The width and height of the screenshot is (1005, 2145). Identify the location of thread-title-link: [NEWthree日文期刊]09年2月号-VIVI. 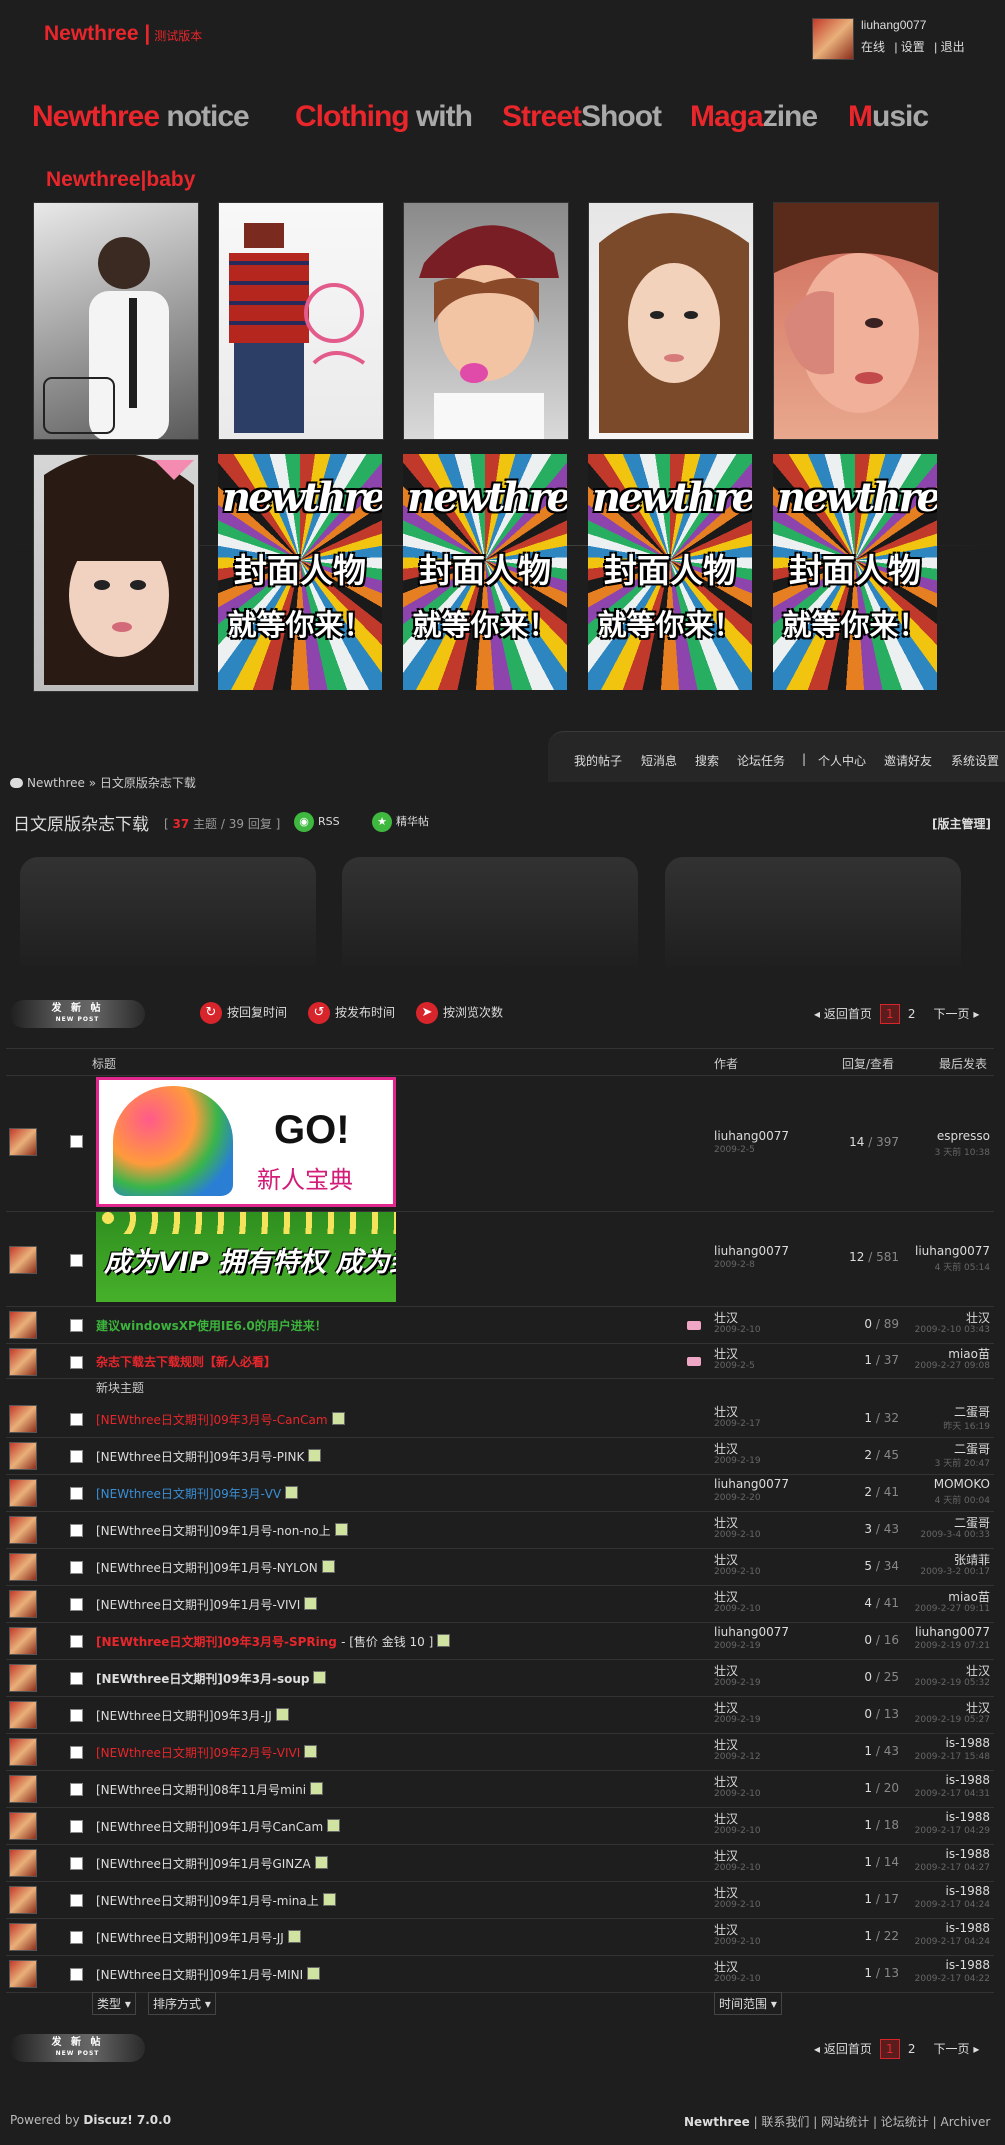
(198, 1753).